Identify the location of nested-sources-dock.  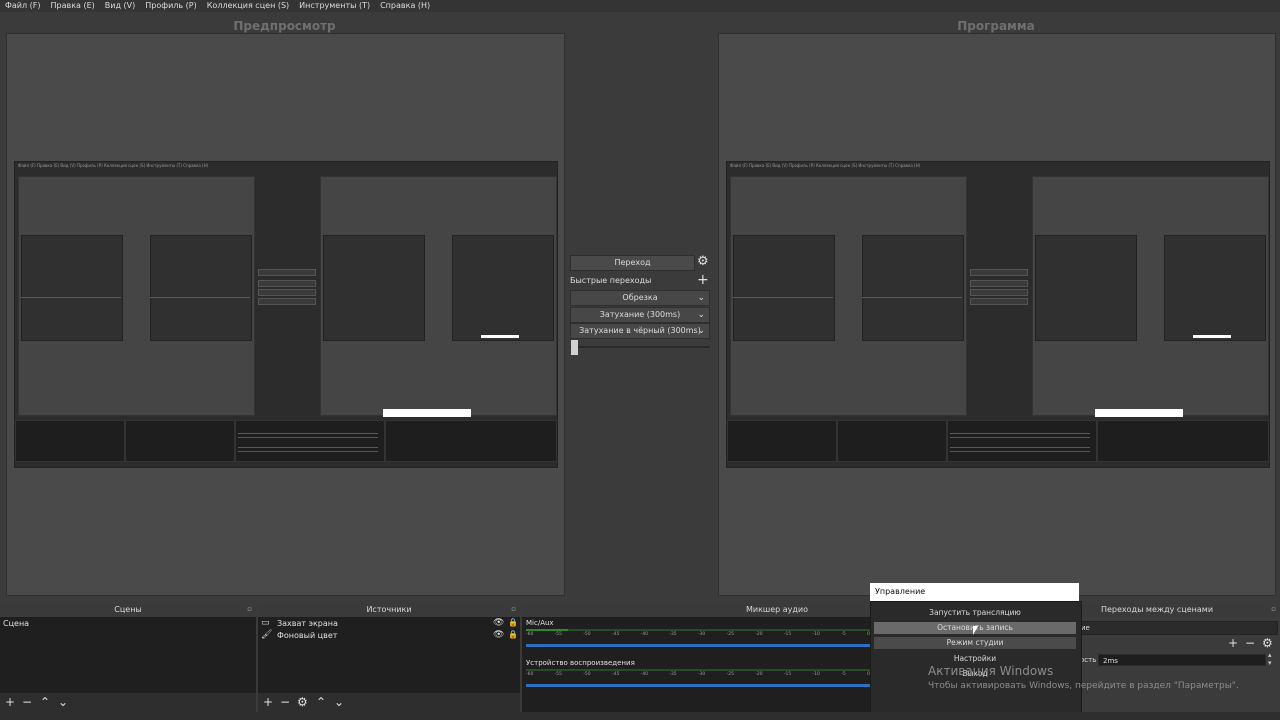
(892, 441).